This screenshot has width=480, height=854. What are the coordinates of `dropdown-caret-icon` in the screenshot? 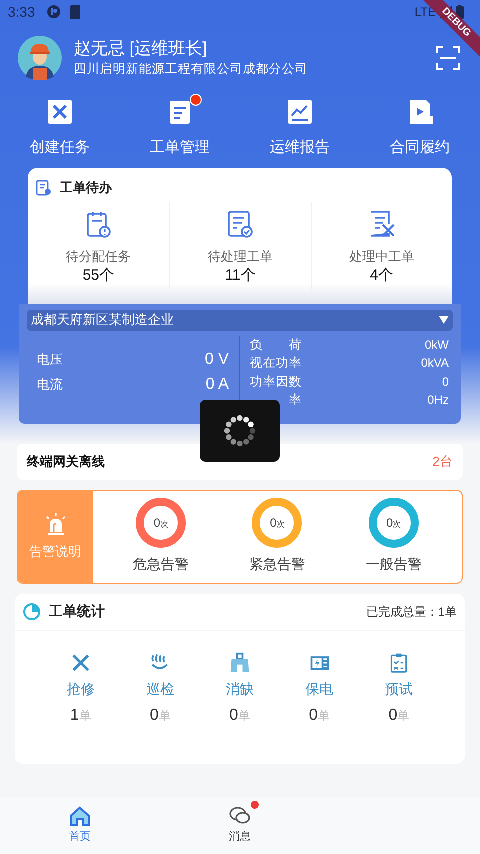 It's located at (444, 320).